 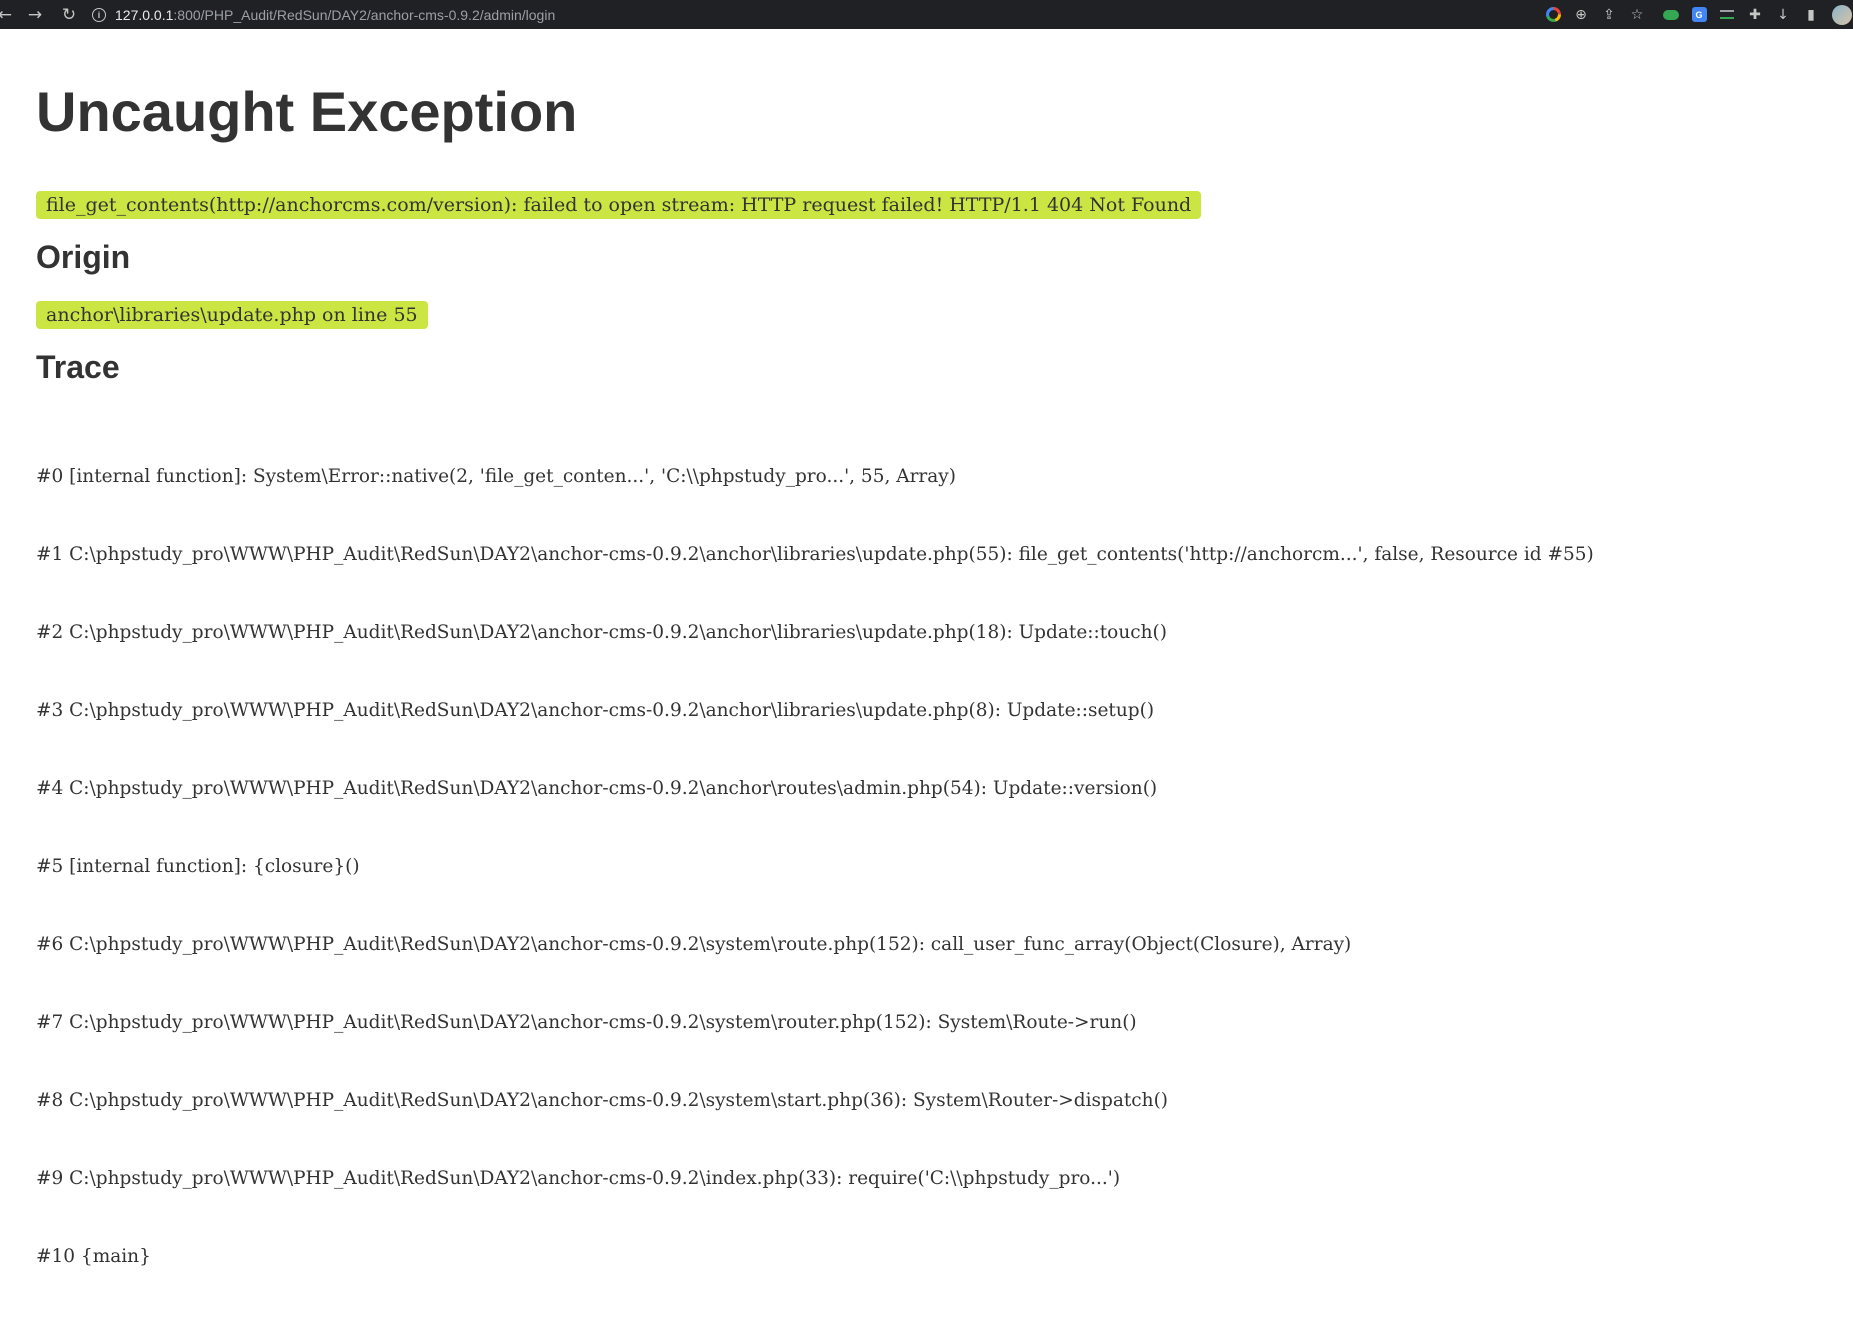 I want to click on share-icon: ⇪, so click(x=1609, y=15).